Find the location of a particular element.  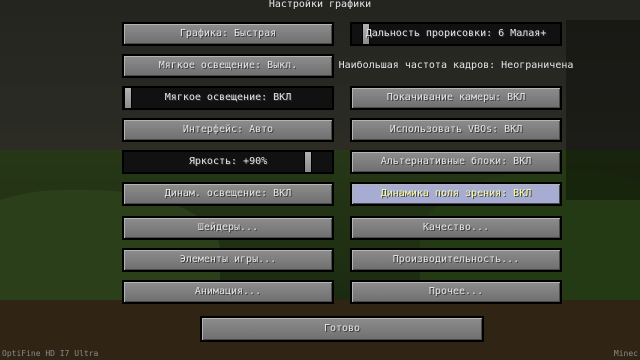

dynamic-fov-button: Динамика поля зрения: ВКЛ is located at coordinates (456, 194).